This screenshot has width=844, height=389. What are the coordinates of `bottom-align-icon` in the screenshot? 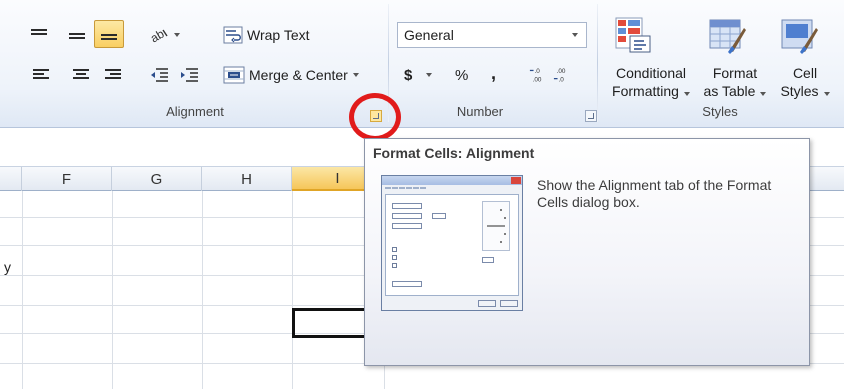 It's located at (109, 34).